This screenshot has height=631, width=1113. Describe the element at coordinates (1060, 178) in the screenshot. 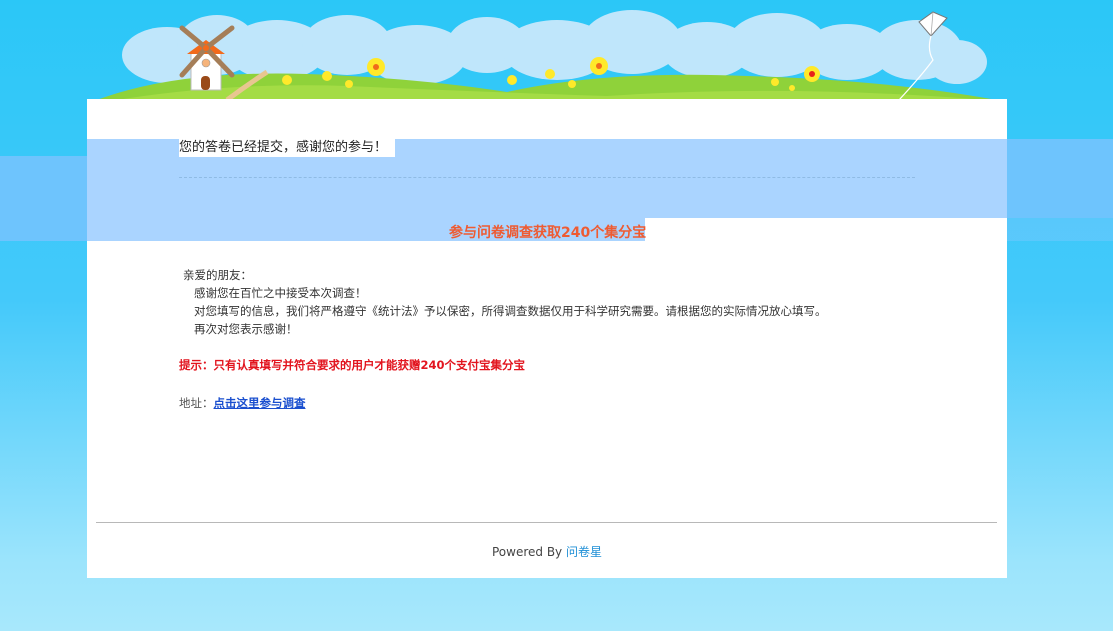

I see `highlight-band-right` at that location.